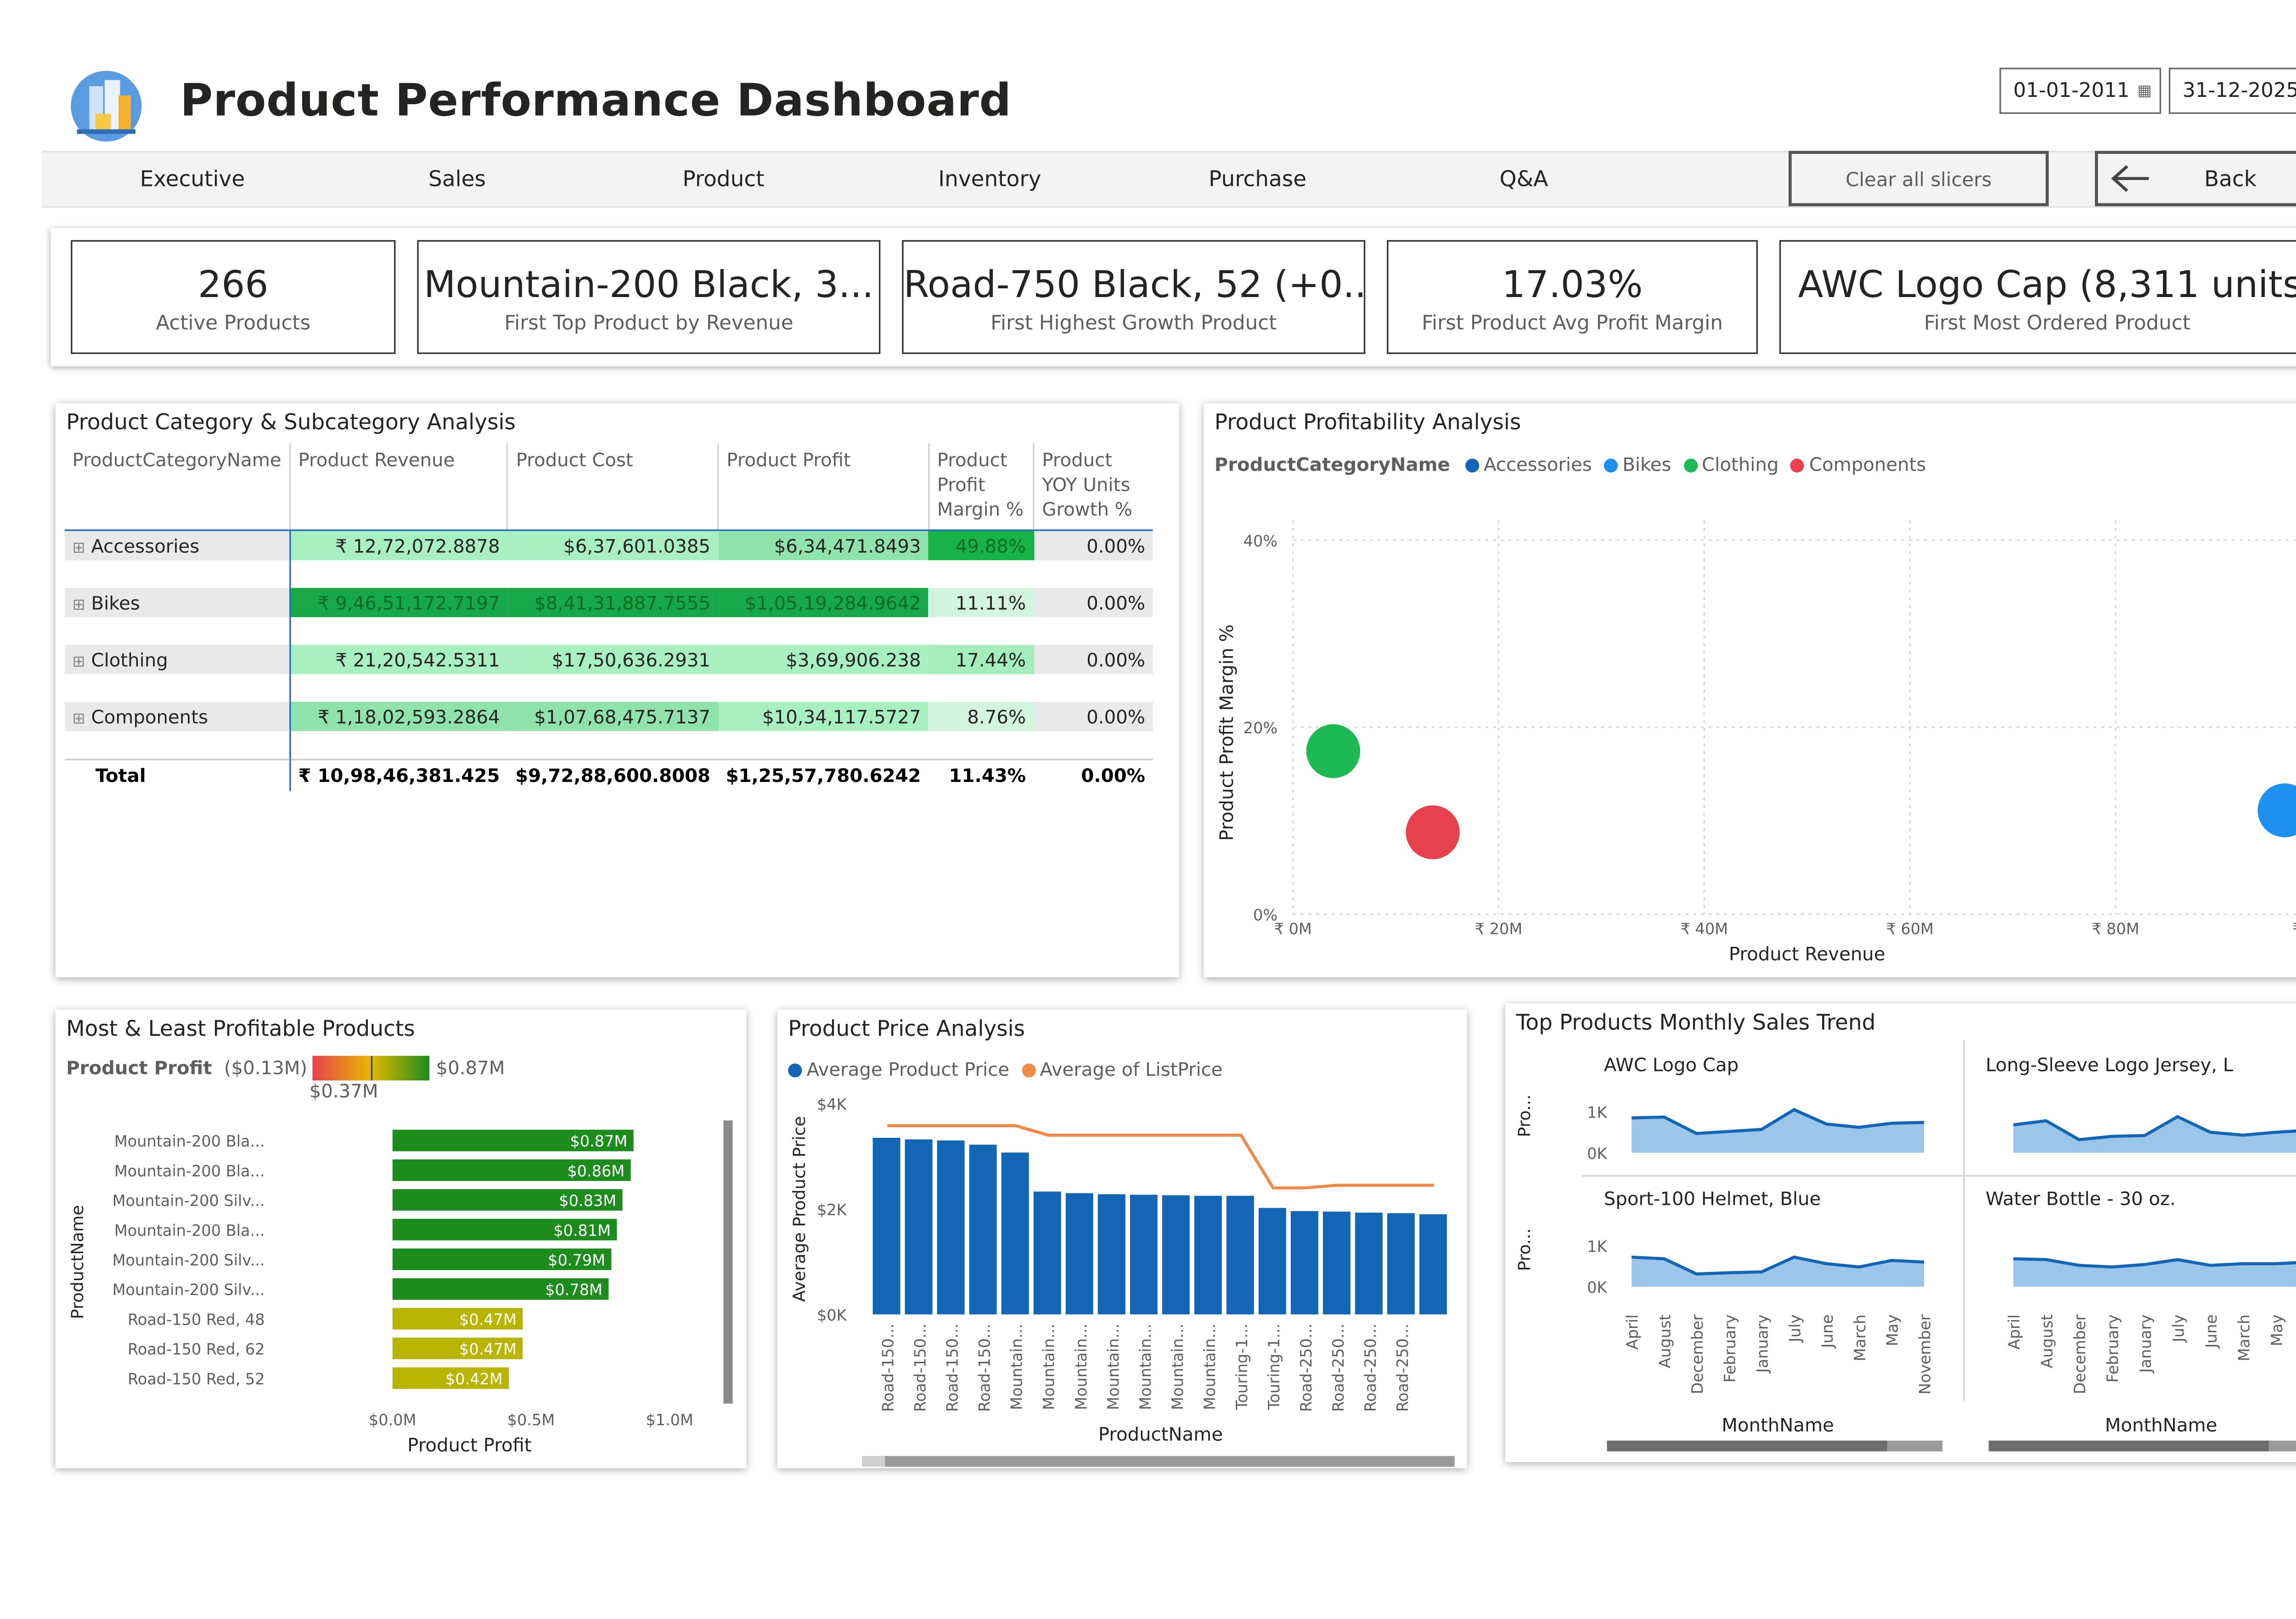 The image size is (2296, 1619). I want to click on y-tick-label: $2K, so click(832, 1210).